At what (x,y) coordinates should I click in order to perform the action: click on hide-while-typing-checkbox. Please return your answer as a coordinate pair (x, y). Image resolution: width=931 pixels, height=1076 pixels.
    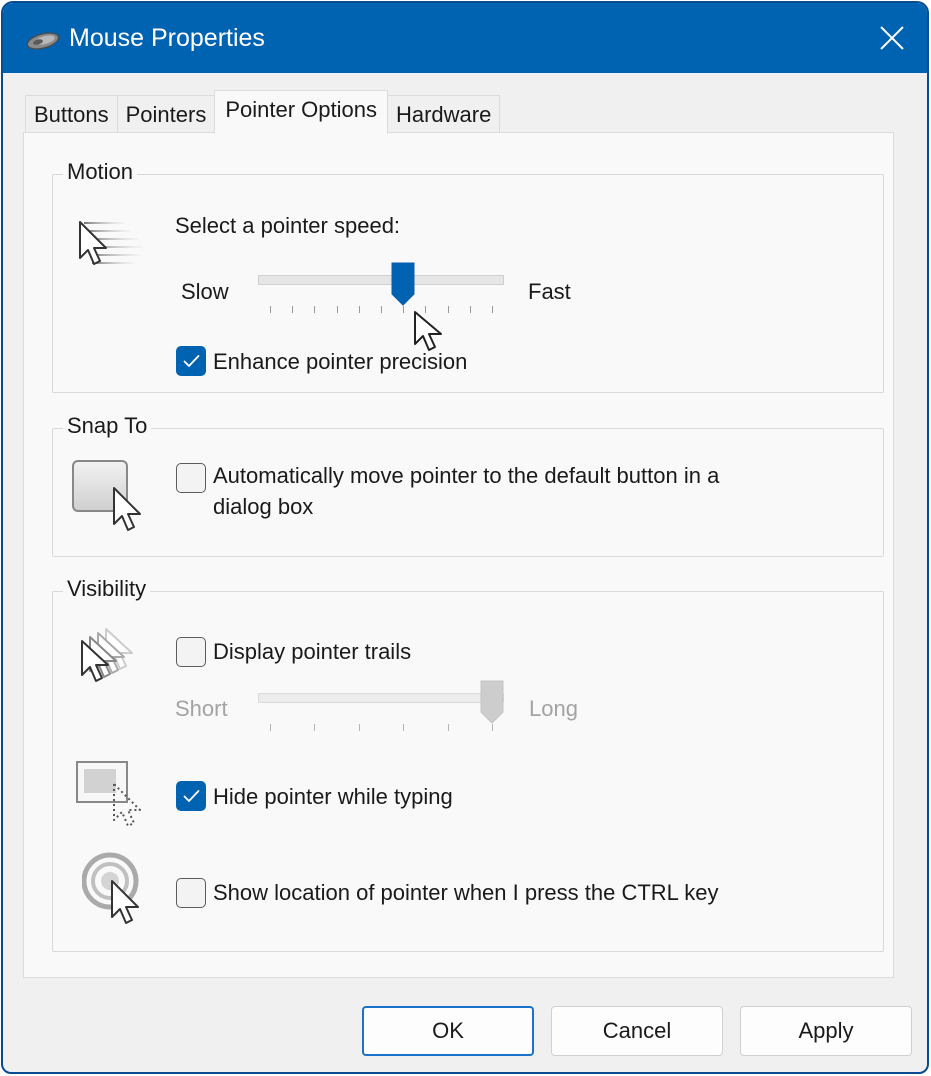
    Looking at the image, I should click on (191, 796).